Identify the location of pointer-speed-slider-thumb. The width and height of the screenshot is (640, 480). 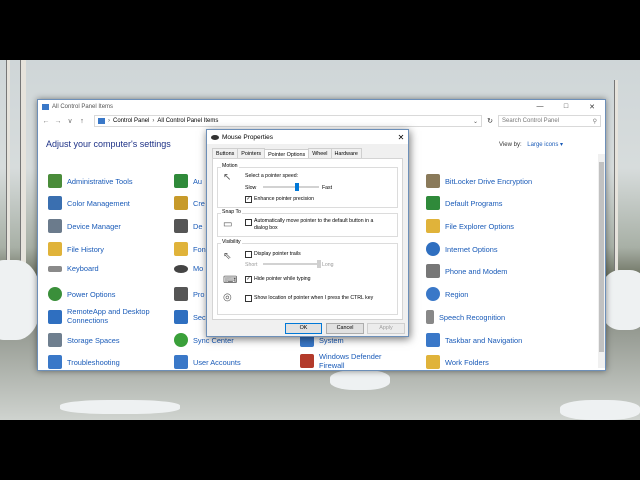
(296, 187).